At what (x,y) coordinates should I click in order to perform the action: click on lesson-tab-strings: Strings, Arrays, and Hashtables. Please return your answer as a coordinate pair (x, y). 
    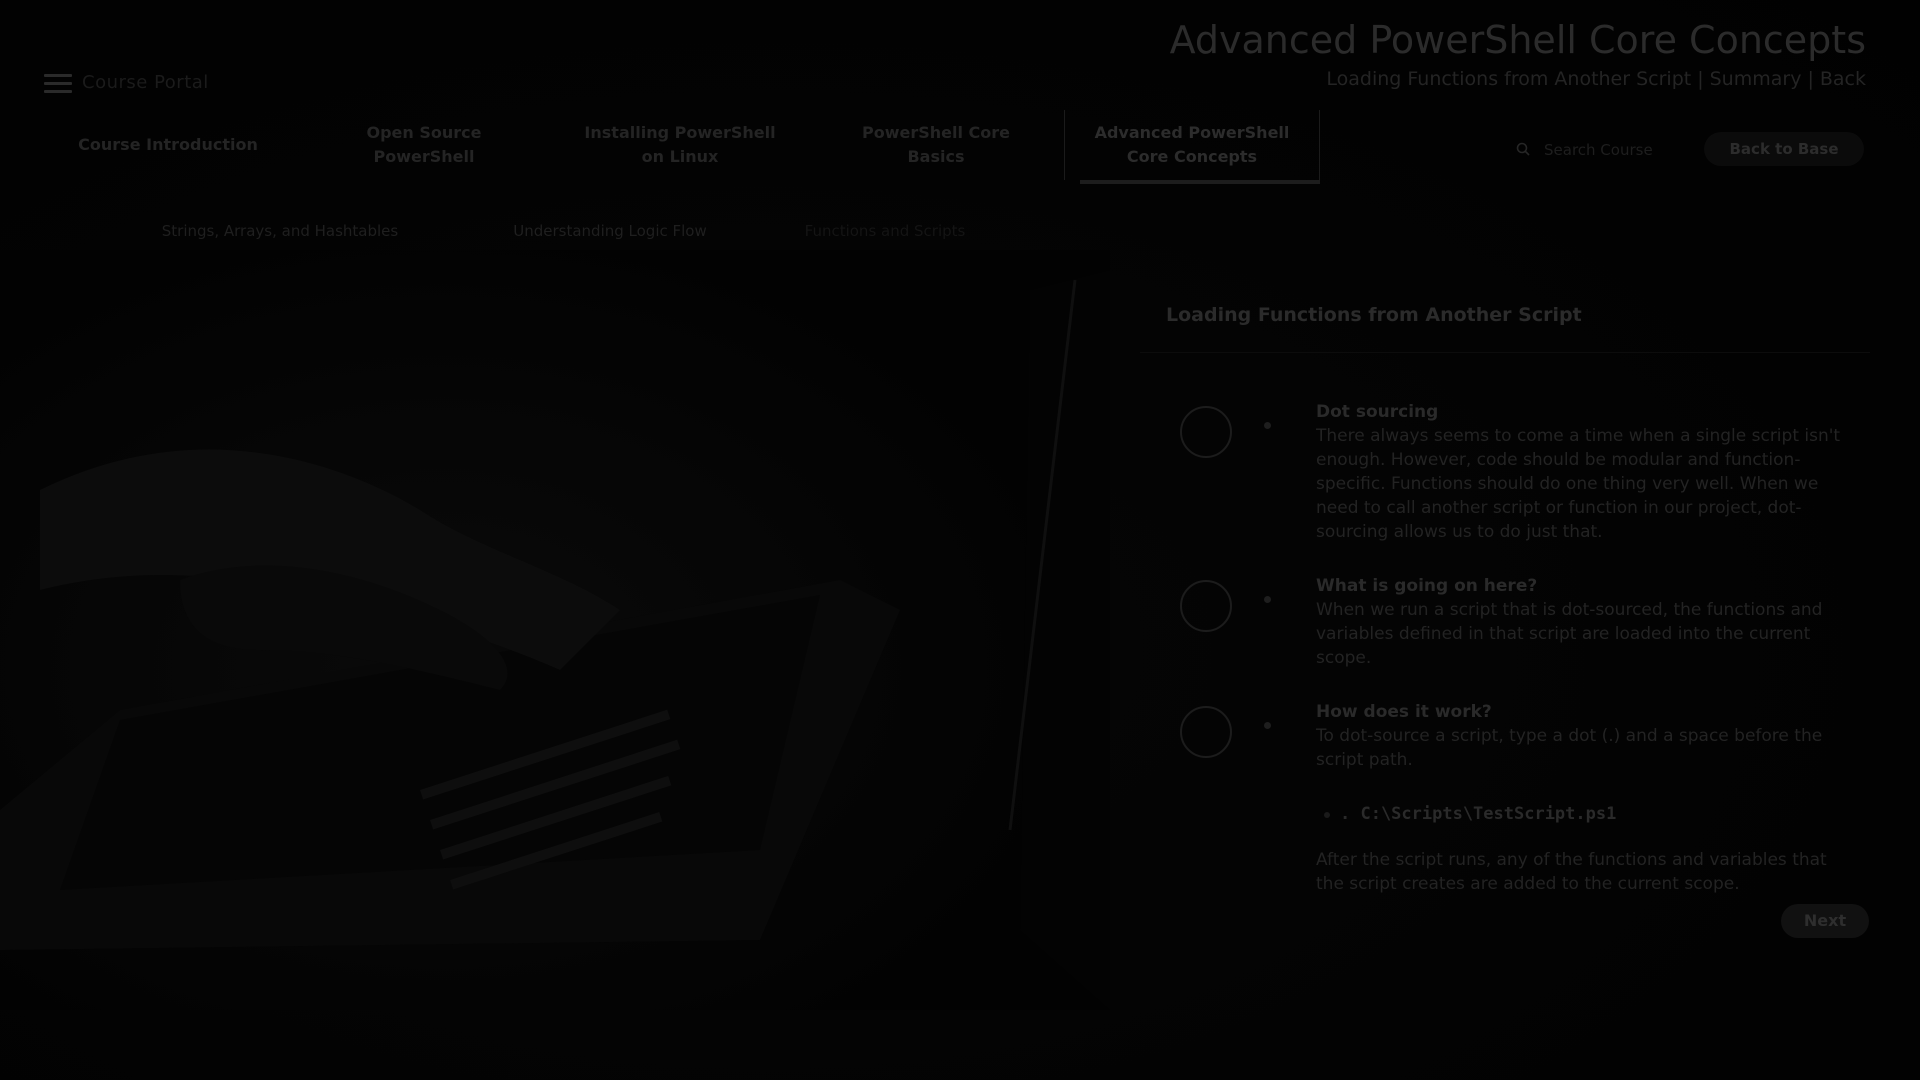
    Looking at the image, I should click on (280, 231).